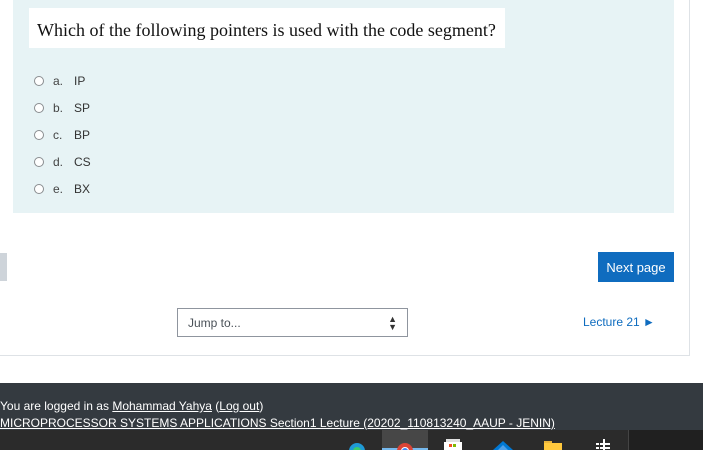 This screenshot has width=703, height=450. I want to click on answer-letter: b., so click(58, 107).